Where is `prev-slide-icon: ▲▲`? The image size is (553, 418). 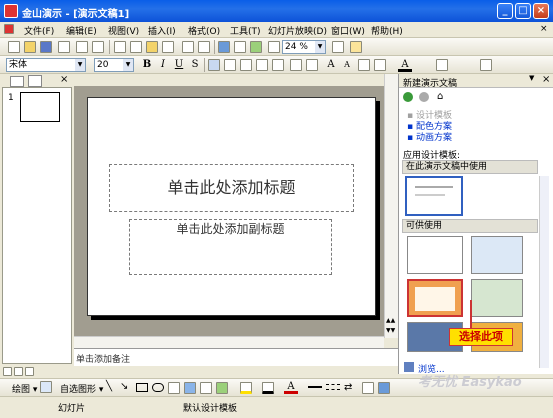
prev-slide-icon: ▲▲ is located at coordinates (390, 320).